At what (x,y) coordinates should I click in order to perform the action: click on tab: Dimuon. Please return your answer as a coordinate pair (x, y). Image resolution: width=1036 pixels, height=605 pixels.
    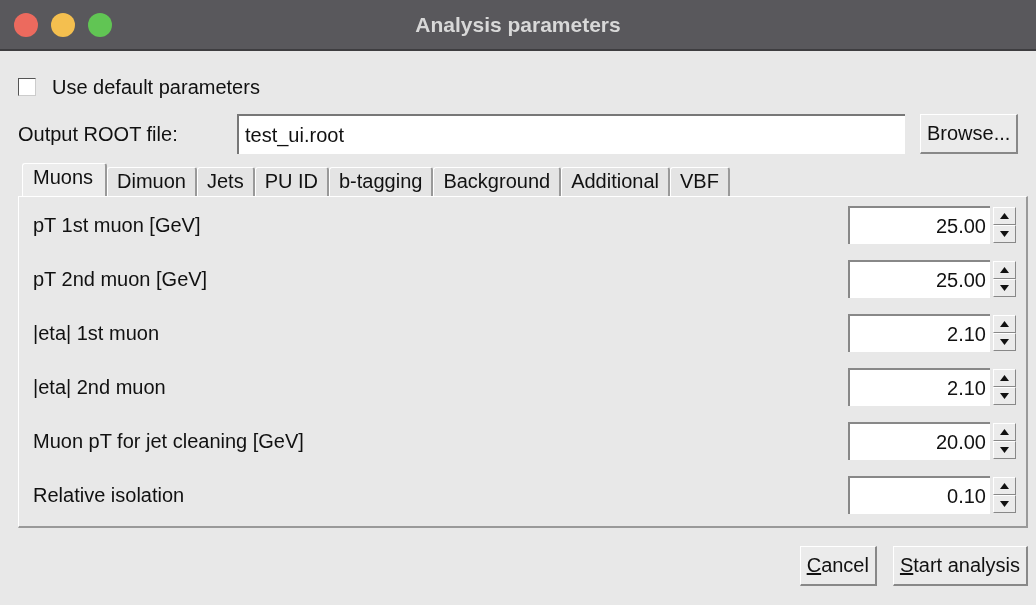
    Looking at the image, I should click on (152, 181).